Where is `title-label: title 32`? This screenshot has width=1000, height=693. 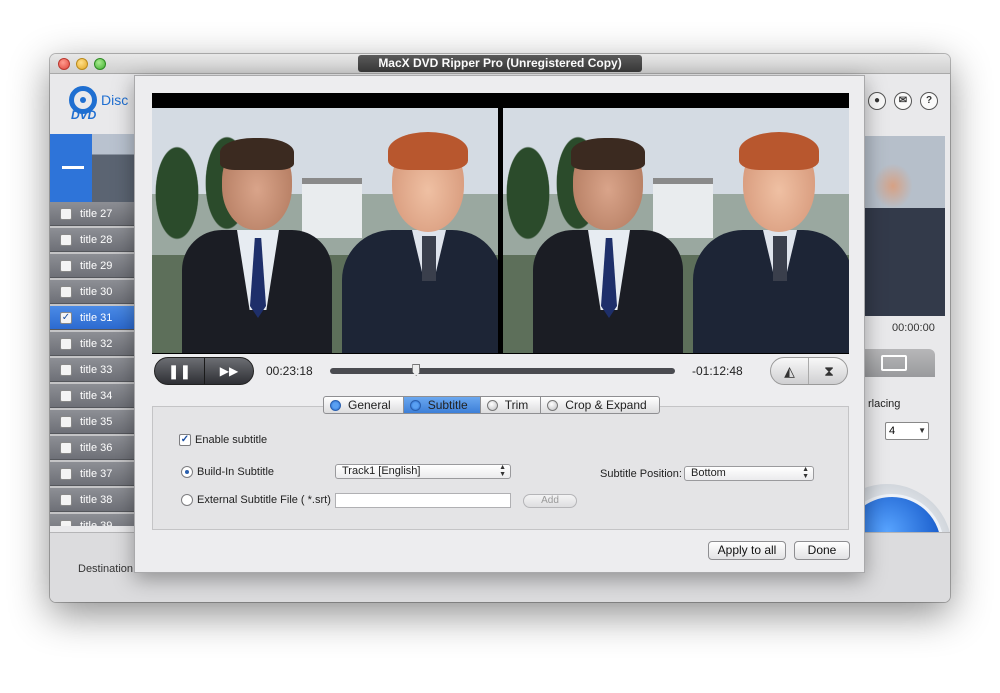 title-label: title 32 is located at coordinates (96, 344).